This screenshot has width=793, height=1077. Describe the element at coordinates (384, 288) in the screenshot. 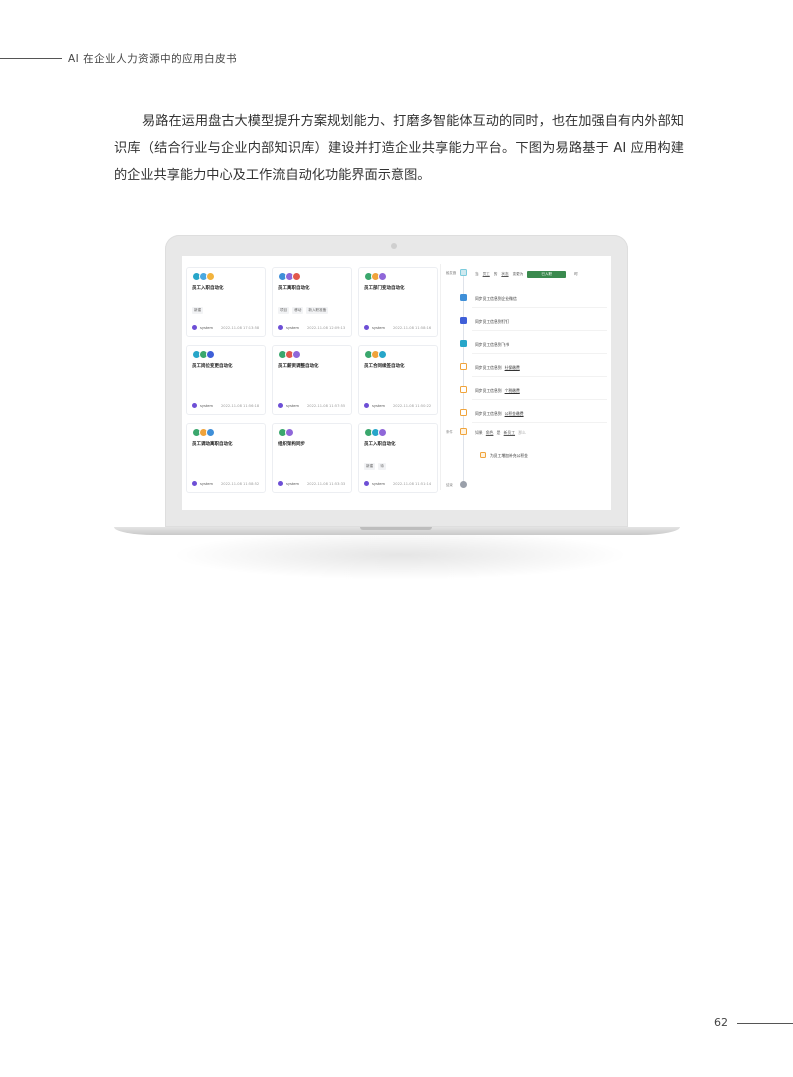

I see `card-title: 员工部门变动自动化` at that location.